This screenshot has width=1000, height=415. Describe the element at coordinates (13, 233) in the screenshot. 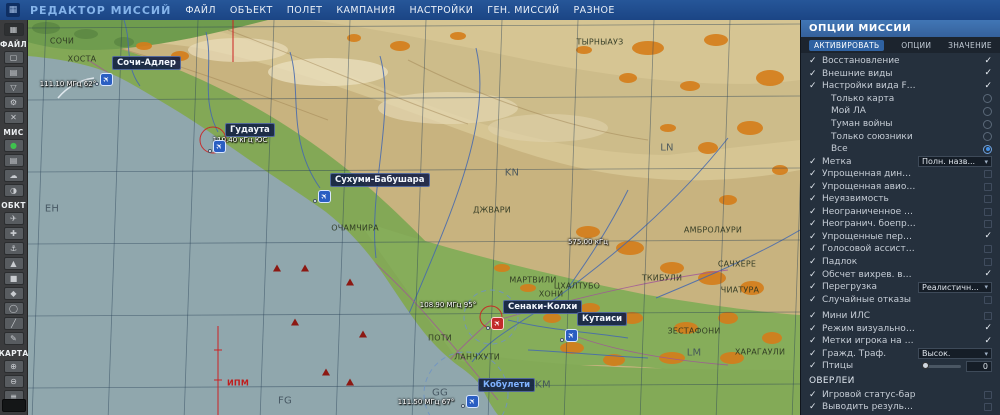

I see `add-helicopter-icon: ✚` at that location.